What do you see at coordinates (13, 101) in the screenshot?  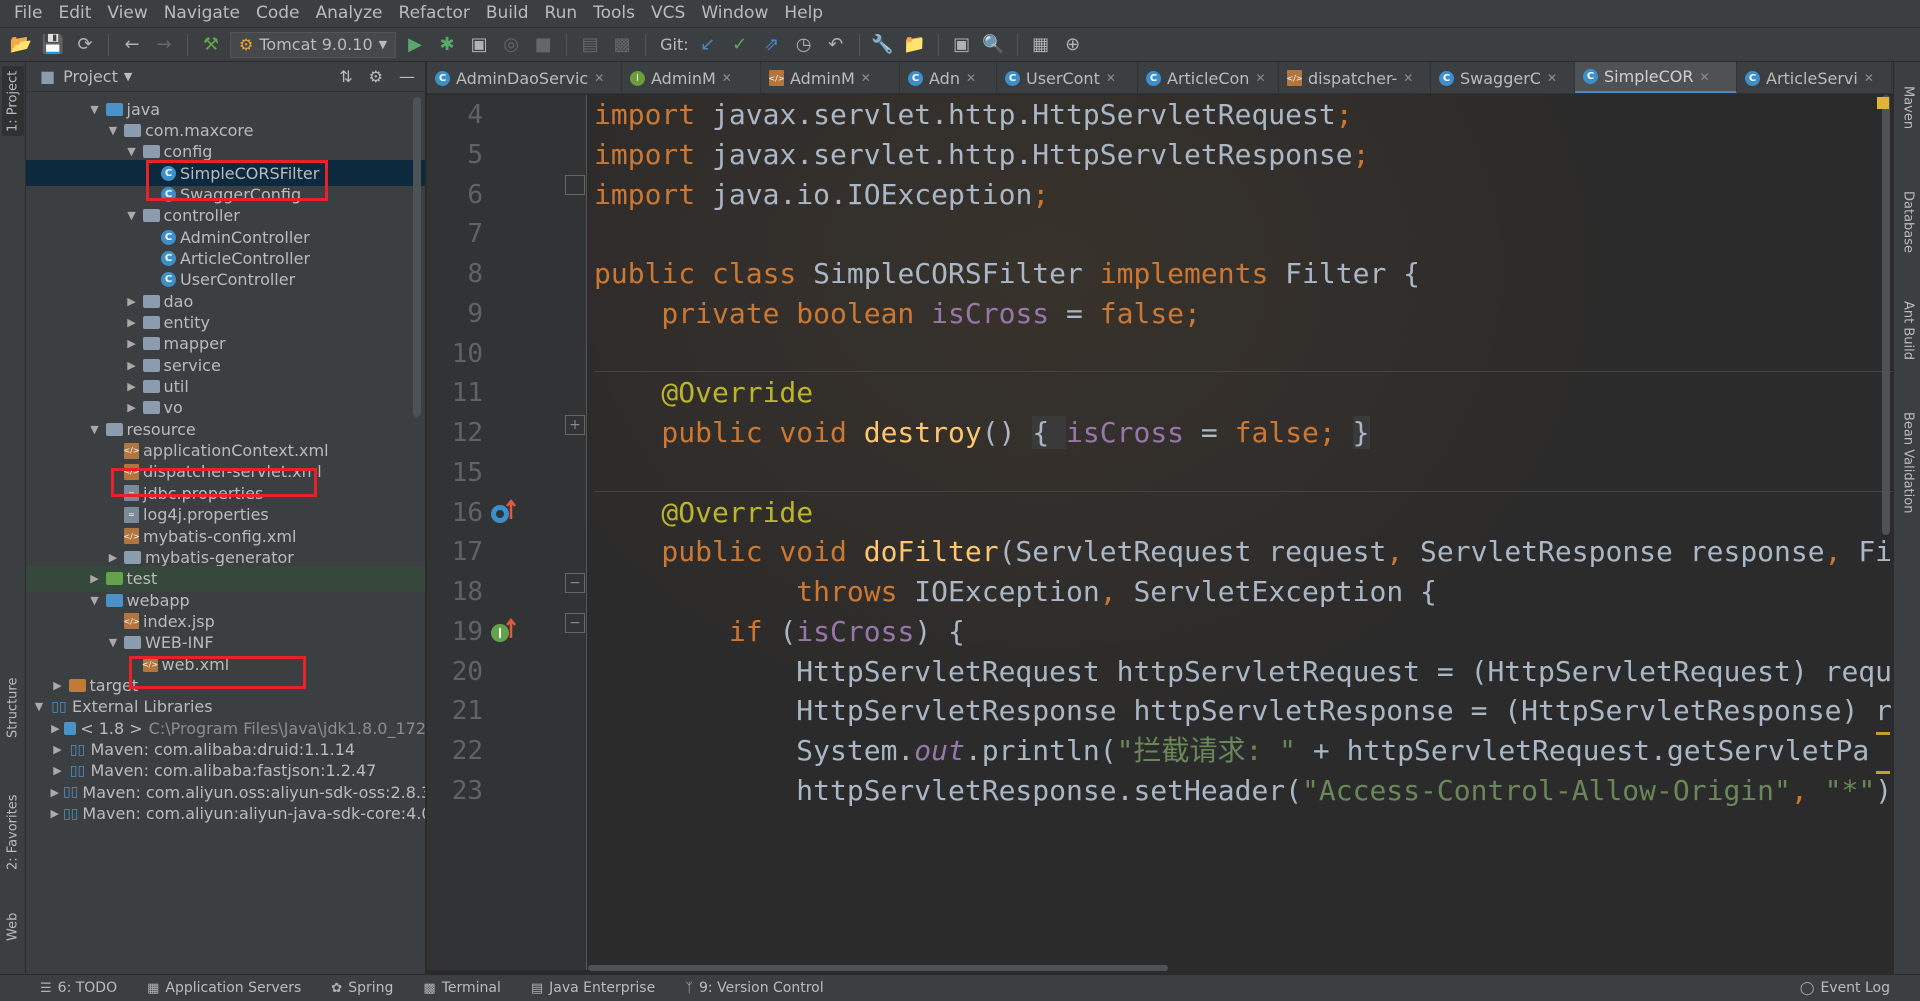 I see `project-tool-tab: 1: Project` at bounding box center [13, 101].